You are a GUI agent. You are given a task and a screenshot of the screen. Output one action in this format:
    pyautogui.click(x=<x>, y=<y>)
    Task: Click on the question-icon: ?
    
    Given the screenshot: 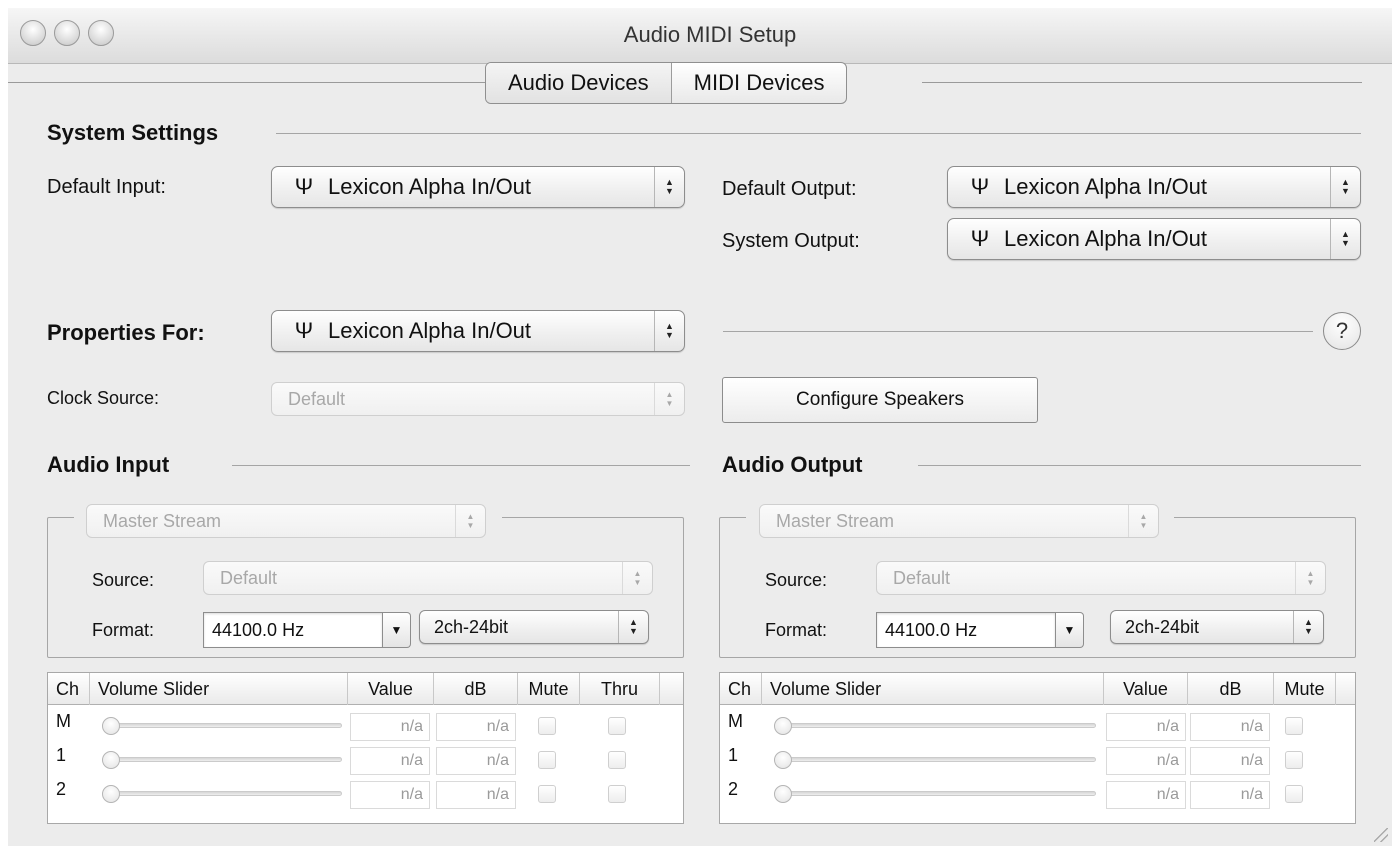 What is the action you would take?
    pyautogui.click(x=1342, y=330)
    